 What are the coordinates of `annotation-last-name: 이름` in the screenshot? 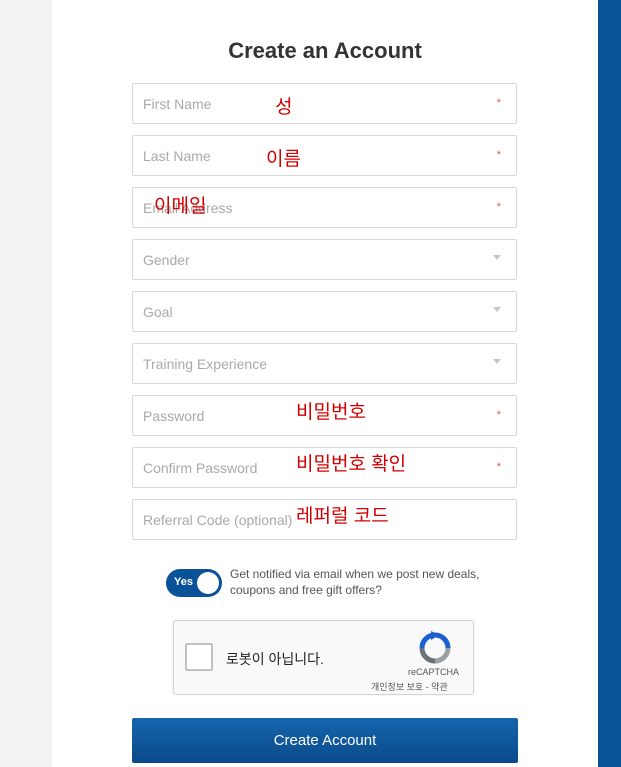 It's located at (283, 159).